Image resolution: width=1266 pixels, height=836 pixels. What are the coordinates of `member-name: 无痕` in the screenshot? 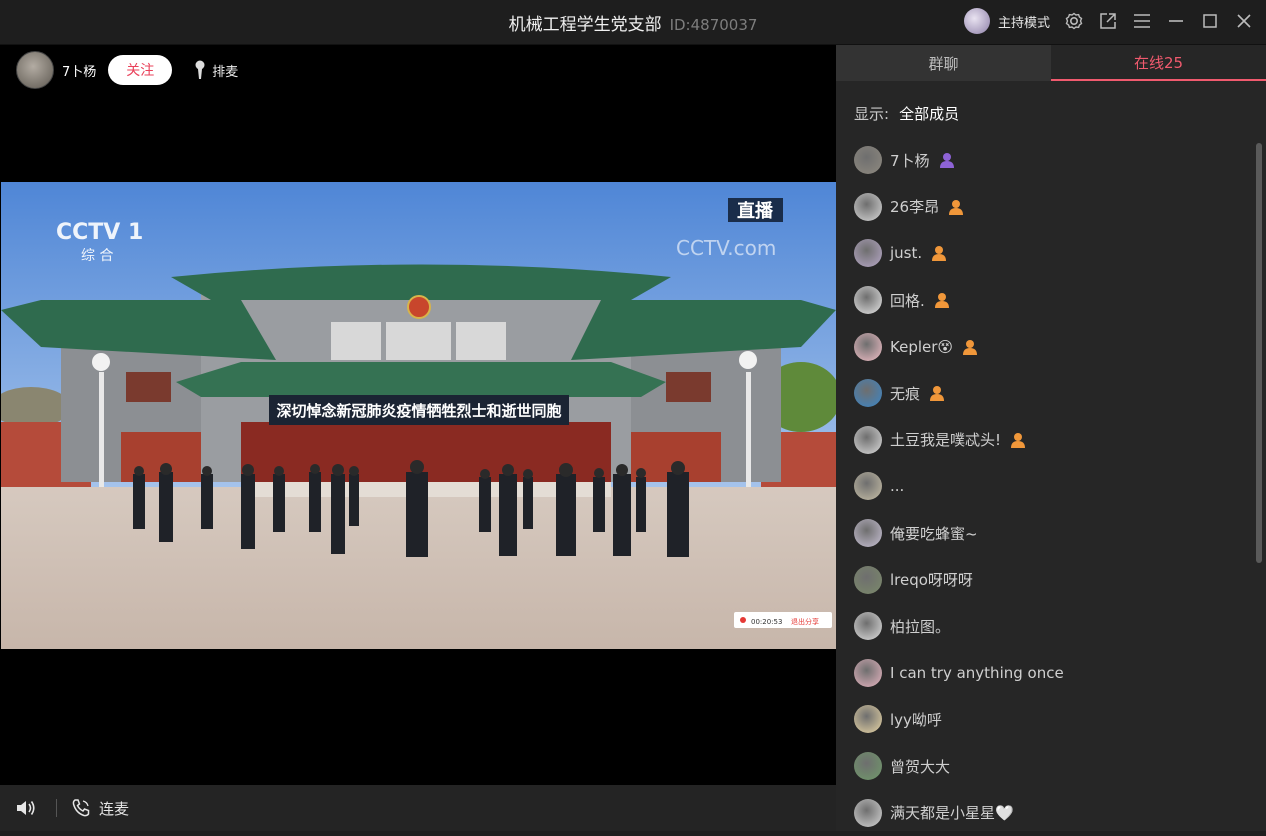 It's located at (905, 393).